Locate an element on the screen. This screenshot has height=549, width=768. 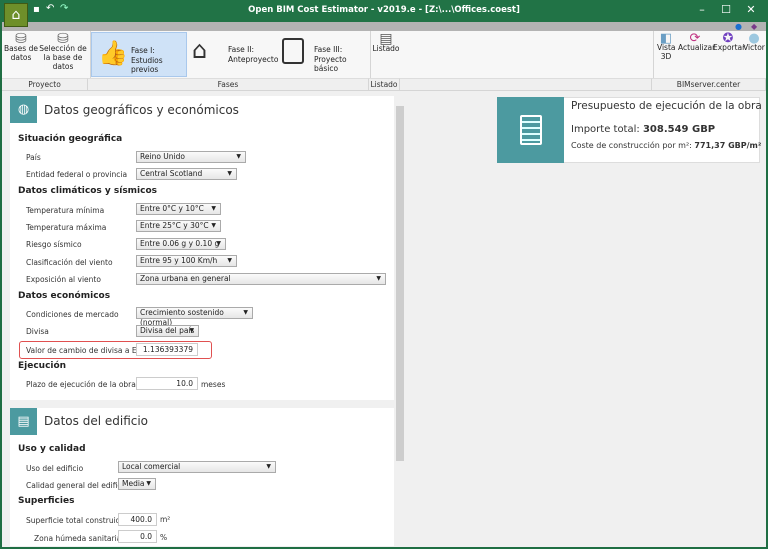
mercado-label: Condiciones de mercado is located at coordinates (72, 314).